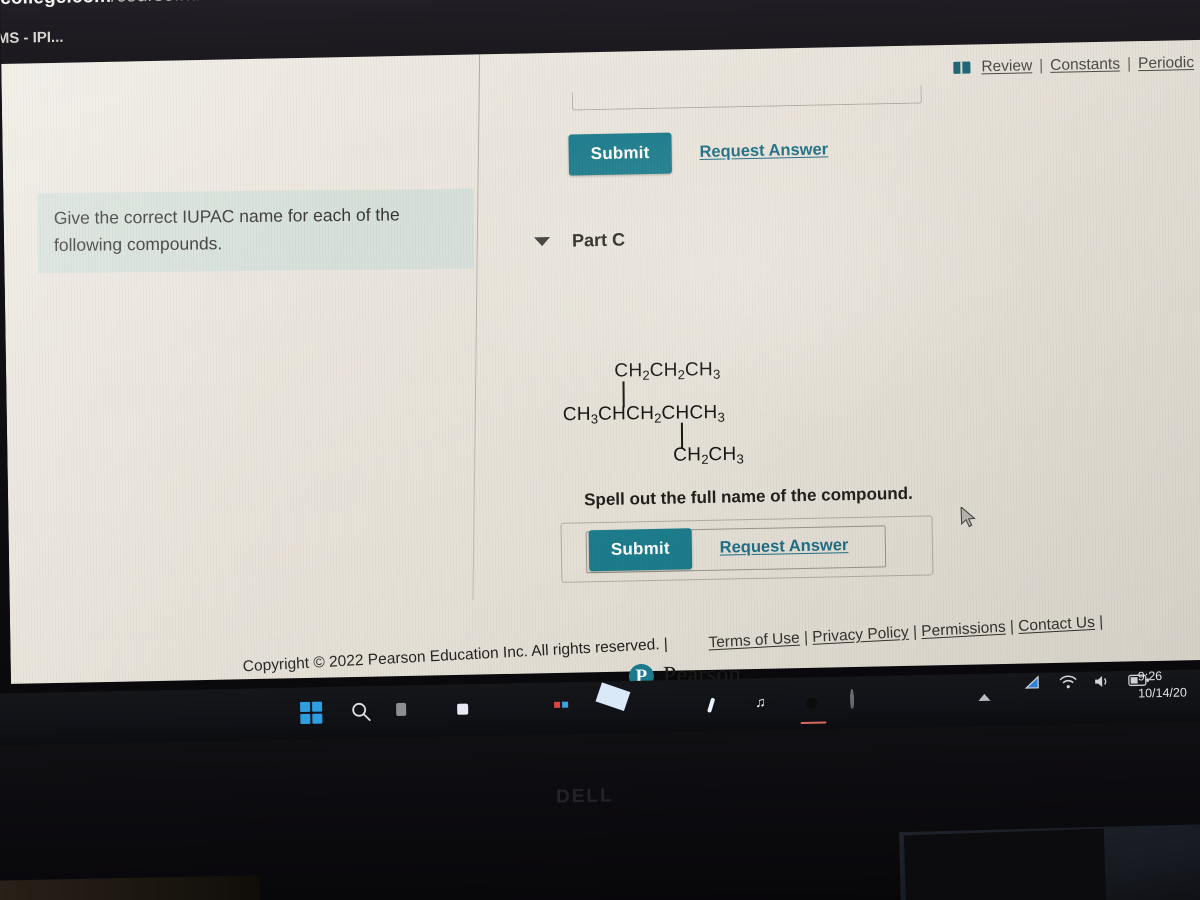 This screenshot has width=1200, height=900. I want to click on request-answer-link: Request Answer, so click(763, 151).